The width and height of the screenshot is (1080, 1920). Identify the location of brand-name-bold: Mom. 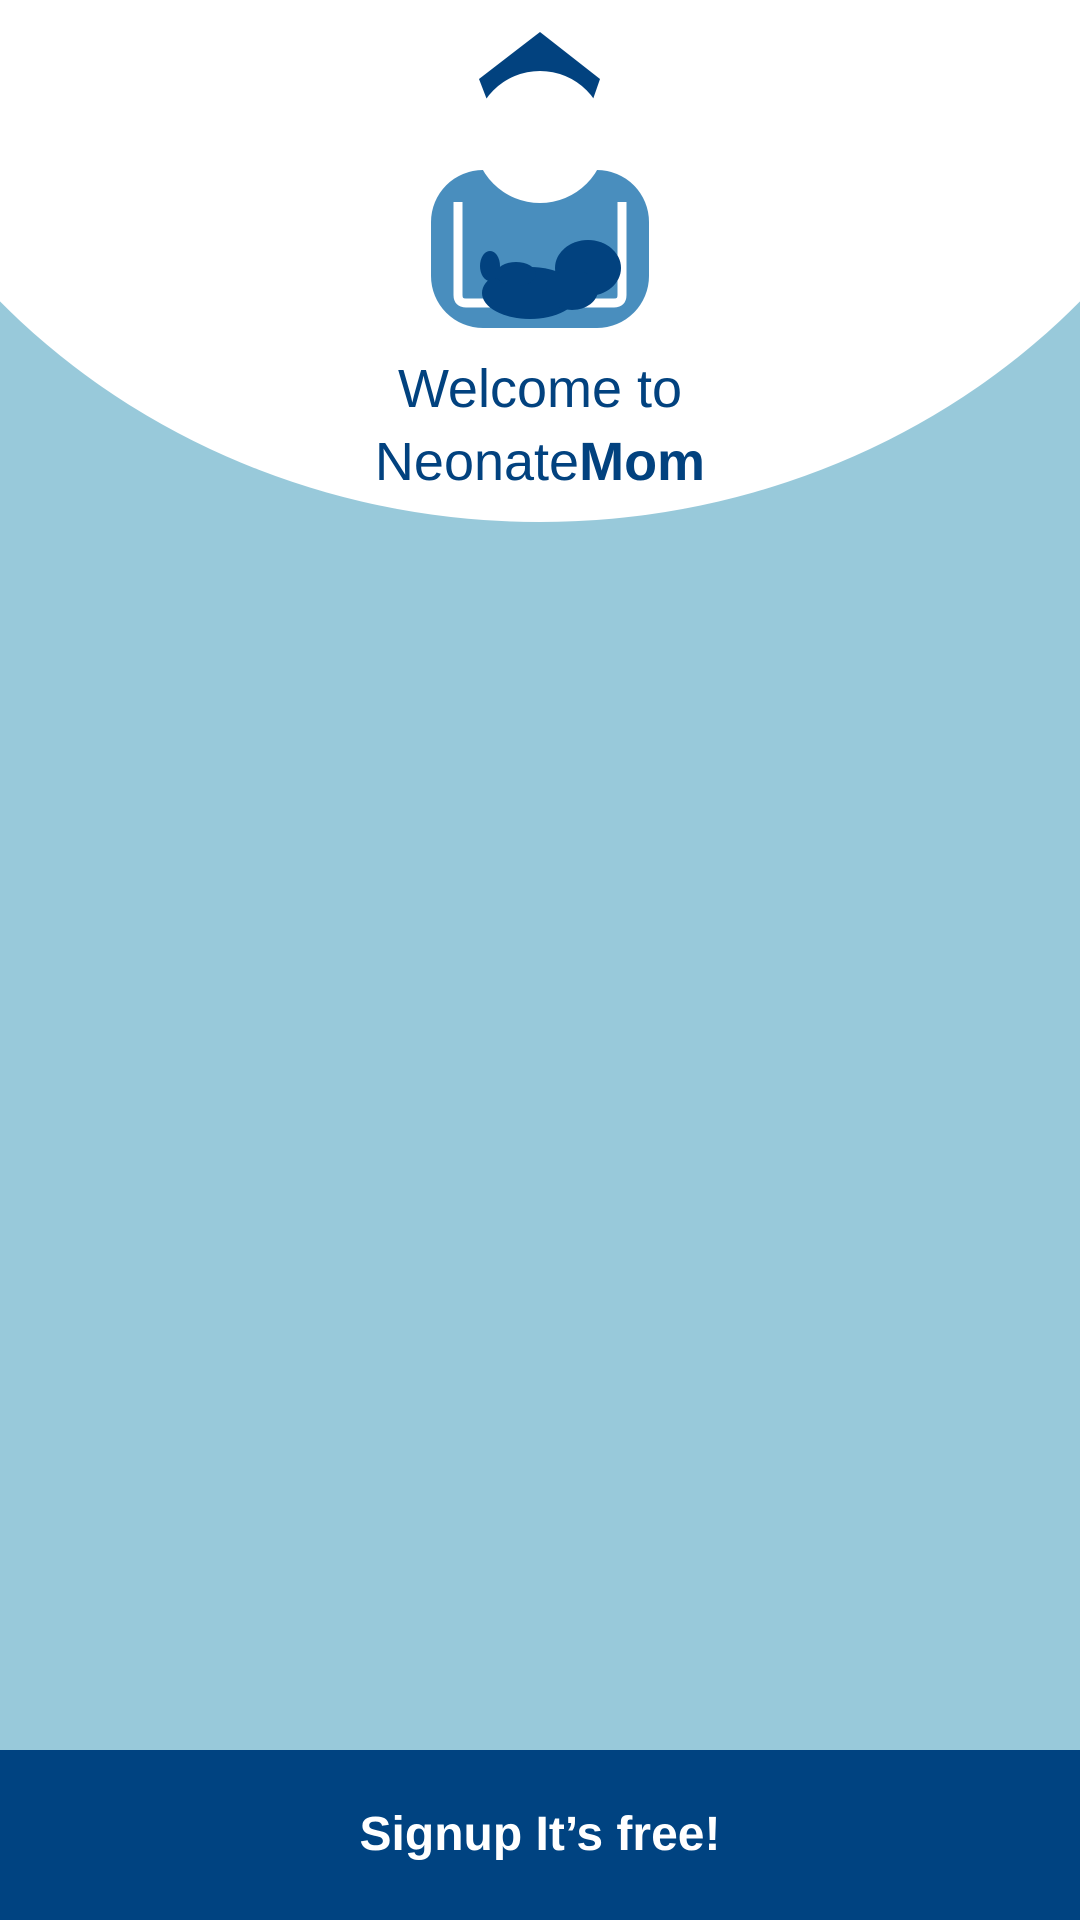
(642, 462).